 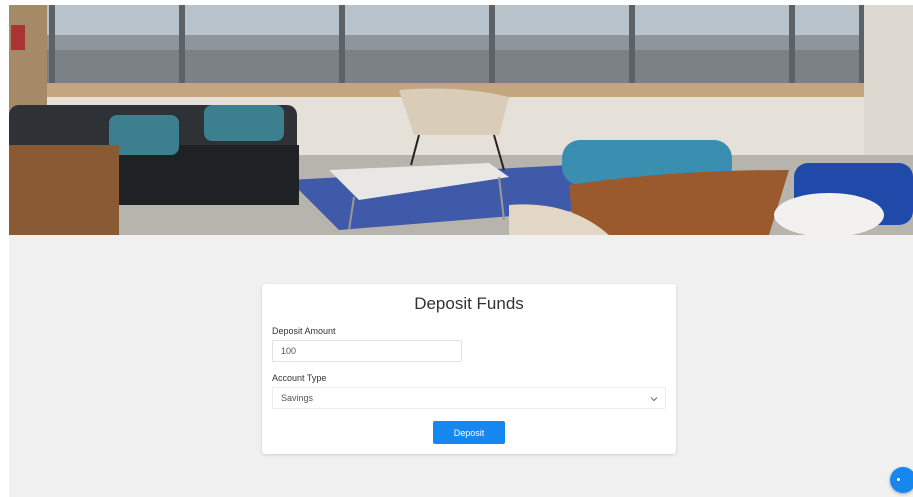 What do you see at coordinates (469, 303) in the screenshot?
I see `deposit-form-title: Deposit Funds` at bounding box center [469, 303].